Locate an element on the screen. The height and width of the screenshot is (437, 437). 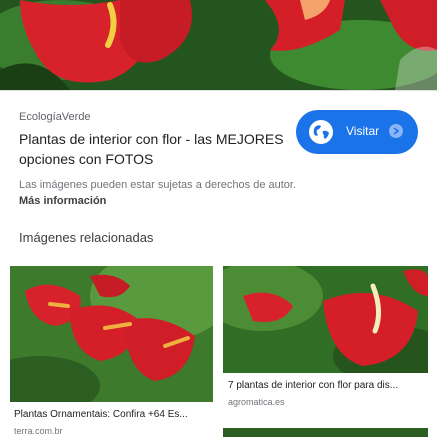
related-images-heading: Imágenes relacionadas is located at coordinates (86, 237).